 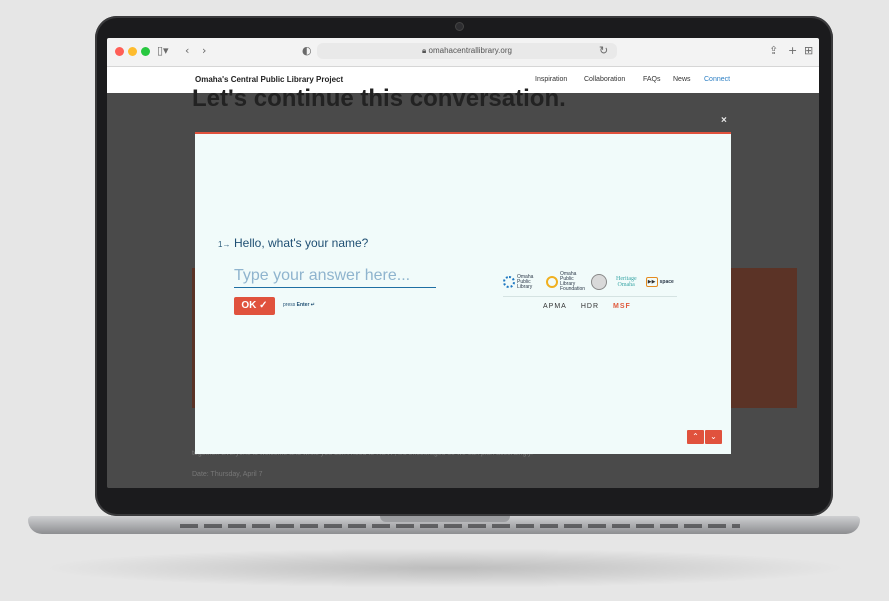 I want to click on sidebar-icon: ▯▾, so click(x=163, y=50).